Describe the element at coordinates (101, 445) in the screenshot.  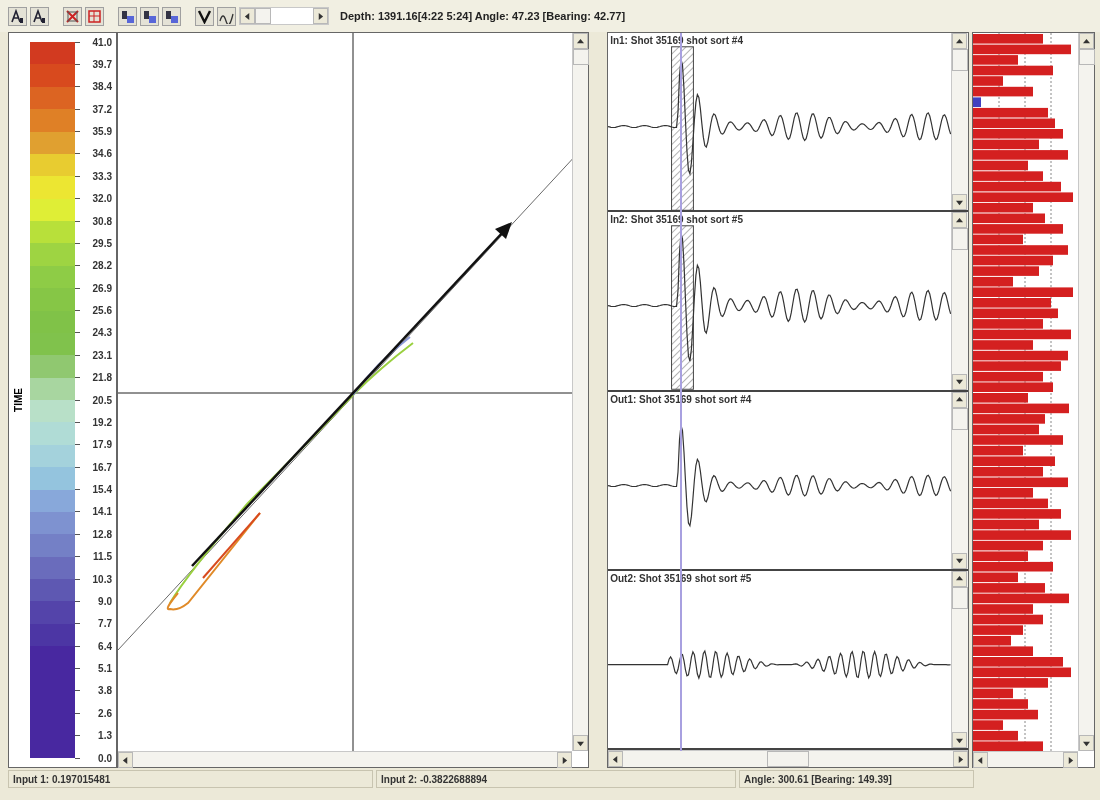
I see `tick-label: 17.9` at that location.